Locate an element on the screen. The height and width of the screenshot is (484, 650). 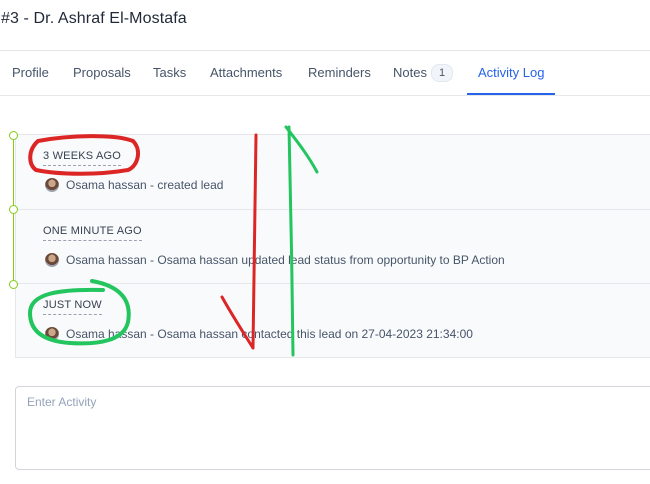
activity-description: Osama hassan - created lead is located at coordinates (145, 185).